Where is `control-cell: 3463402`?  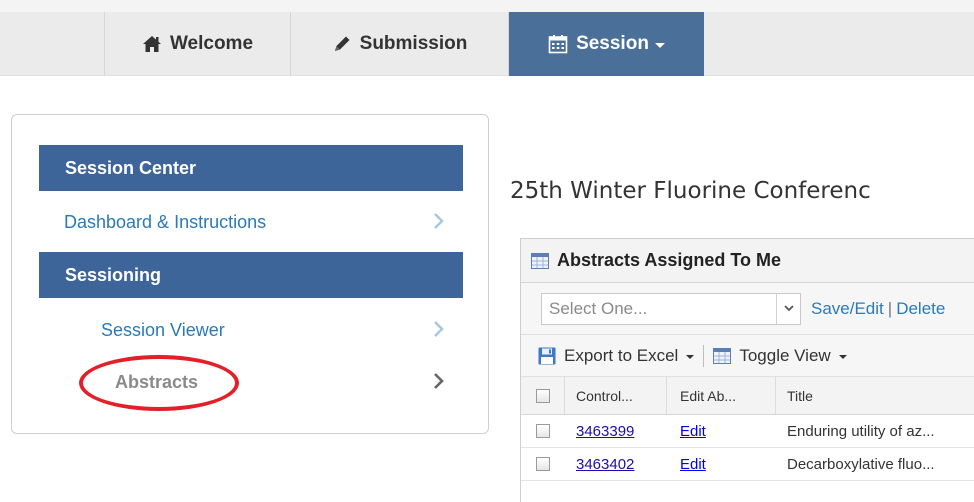
control-cell: 3463402 is located at coordinates (616, 464).